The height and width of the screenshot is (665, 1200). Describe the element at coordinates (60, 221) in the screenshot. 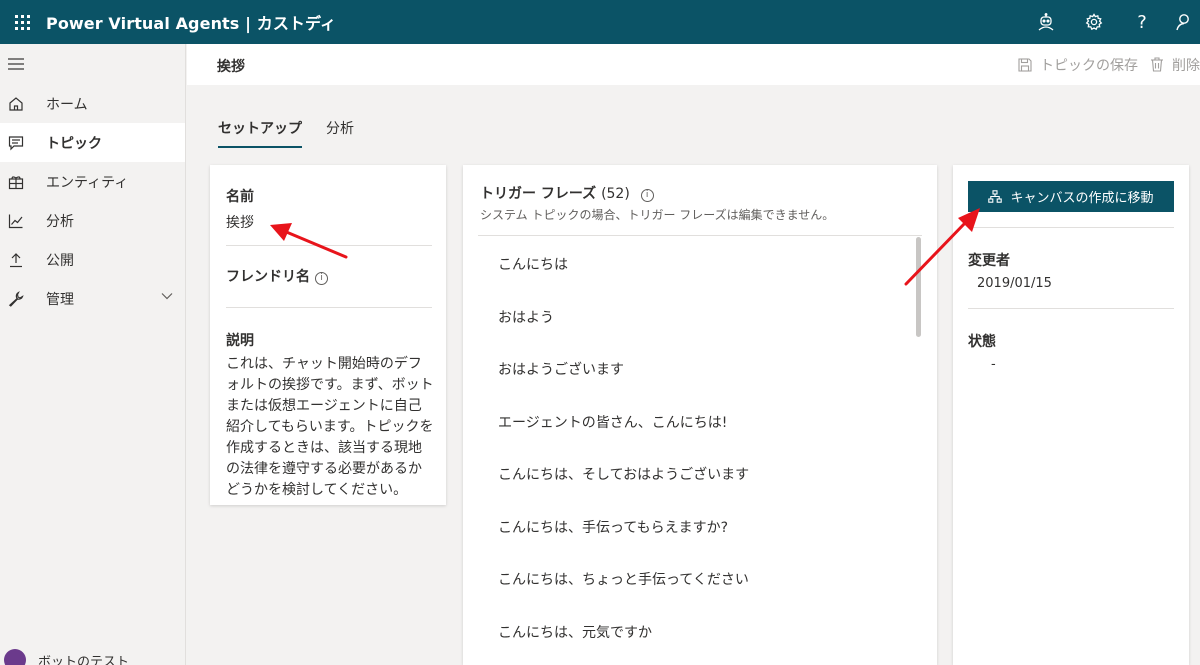

I see `sidebar-item-label: 分析` at that location.